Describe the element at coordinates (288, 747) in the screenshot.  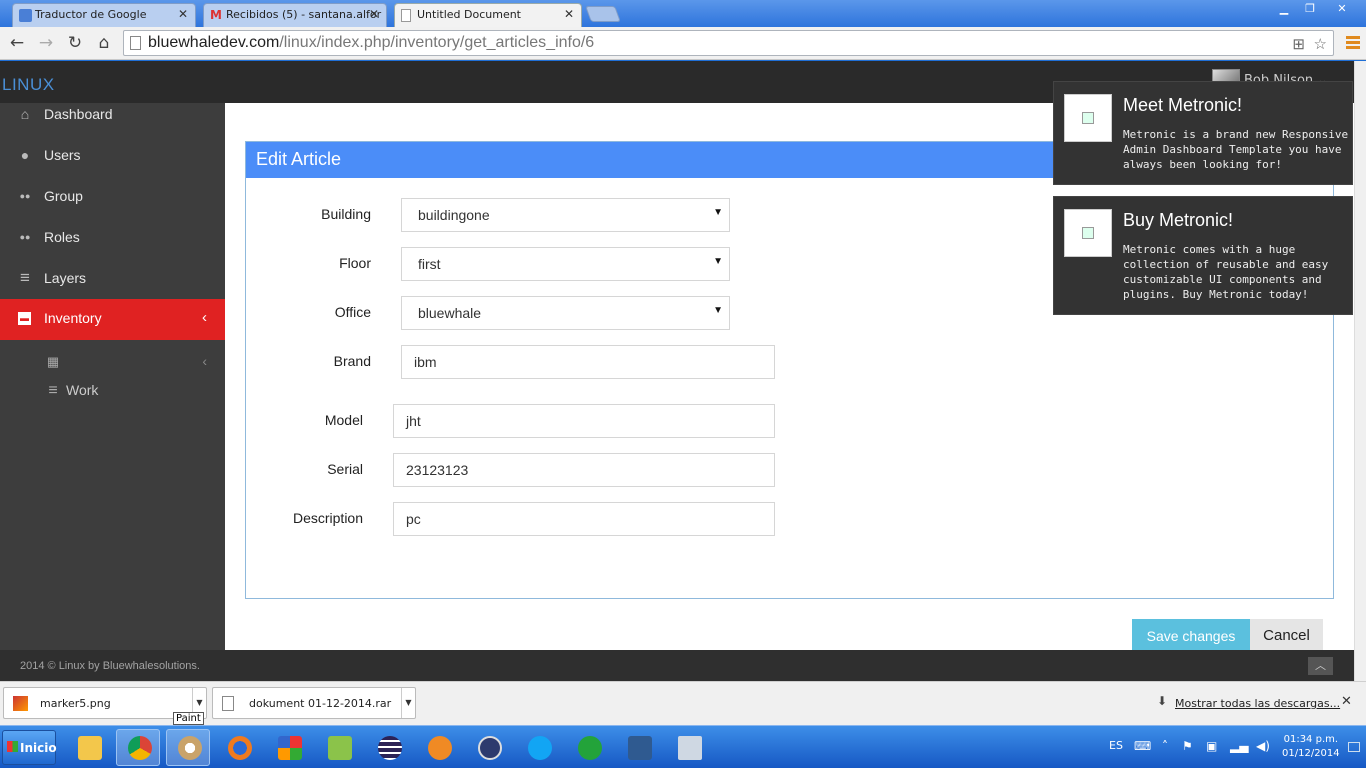
I see `avg-taskbar-button` at that location.